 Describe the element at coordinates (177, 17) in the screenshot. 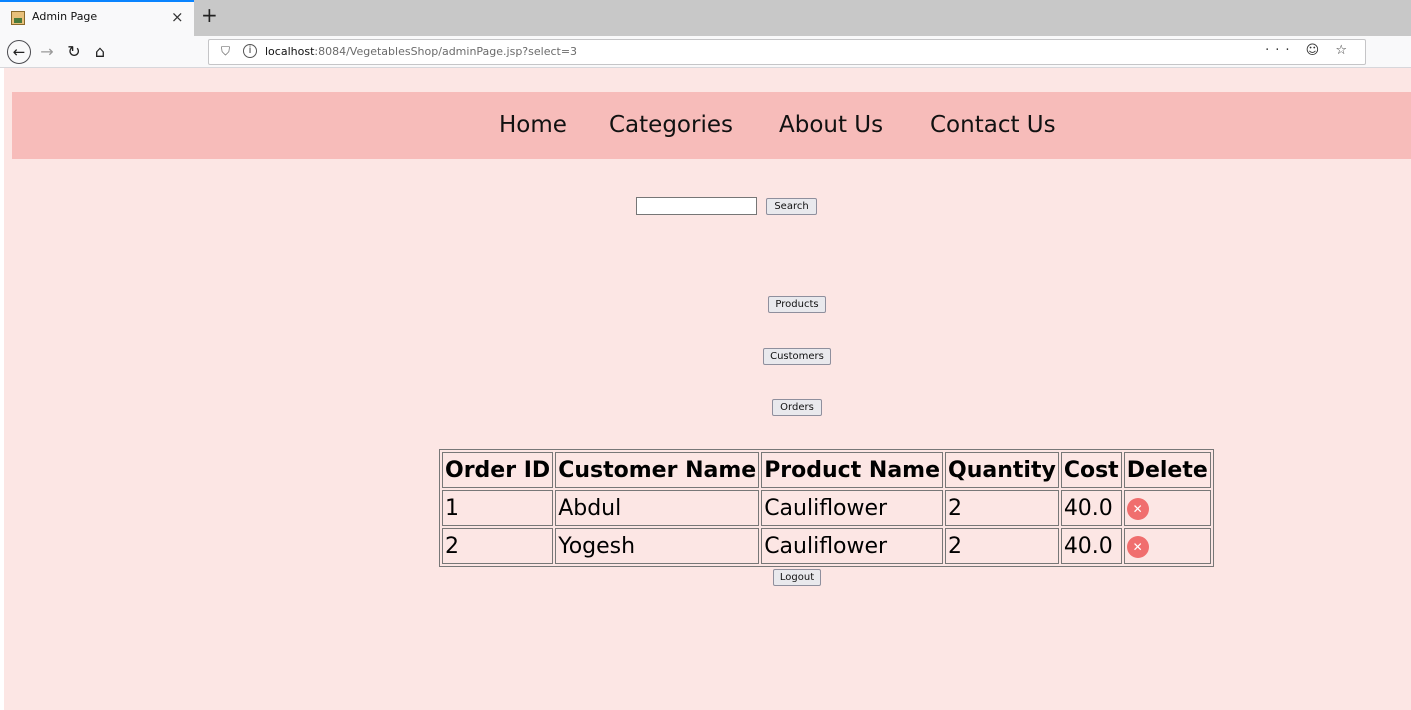

I see `close-tab-icon: ×` at that location.